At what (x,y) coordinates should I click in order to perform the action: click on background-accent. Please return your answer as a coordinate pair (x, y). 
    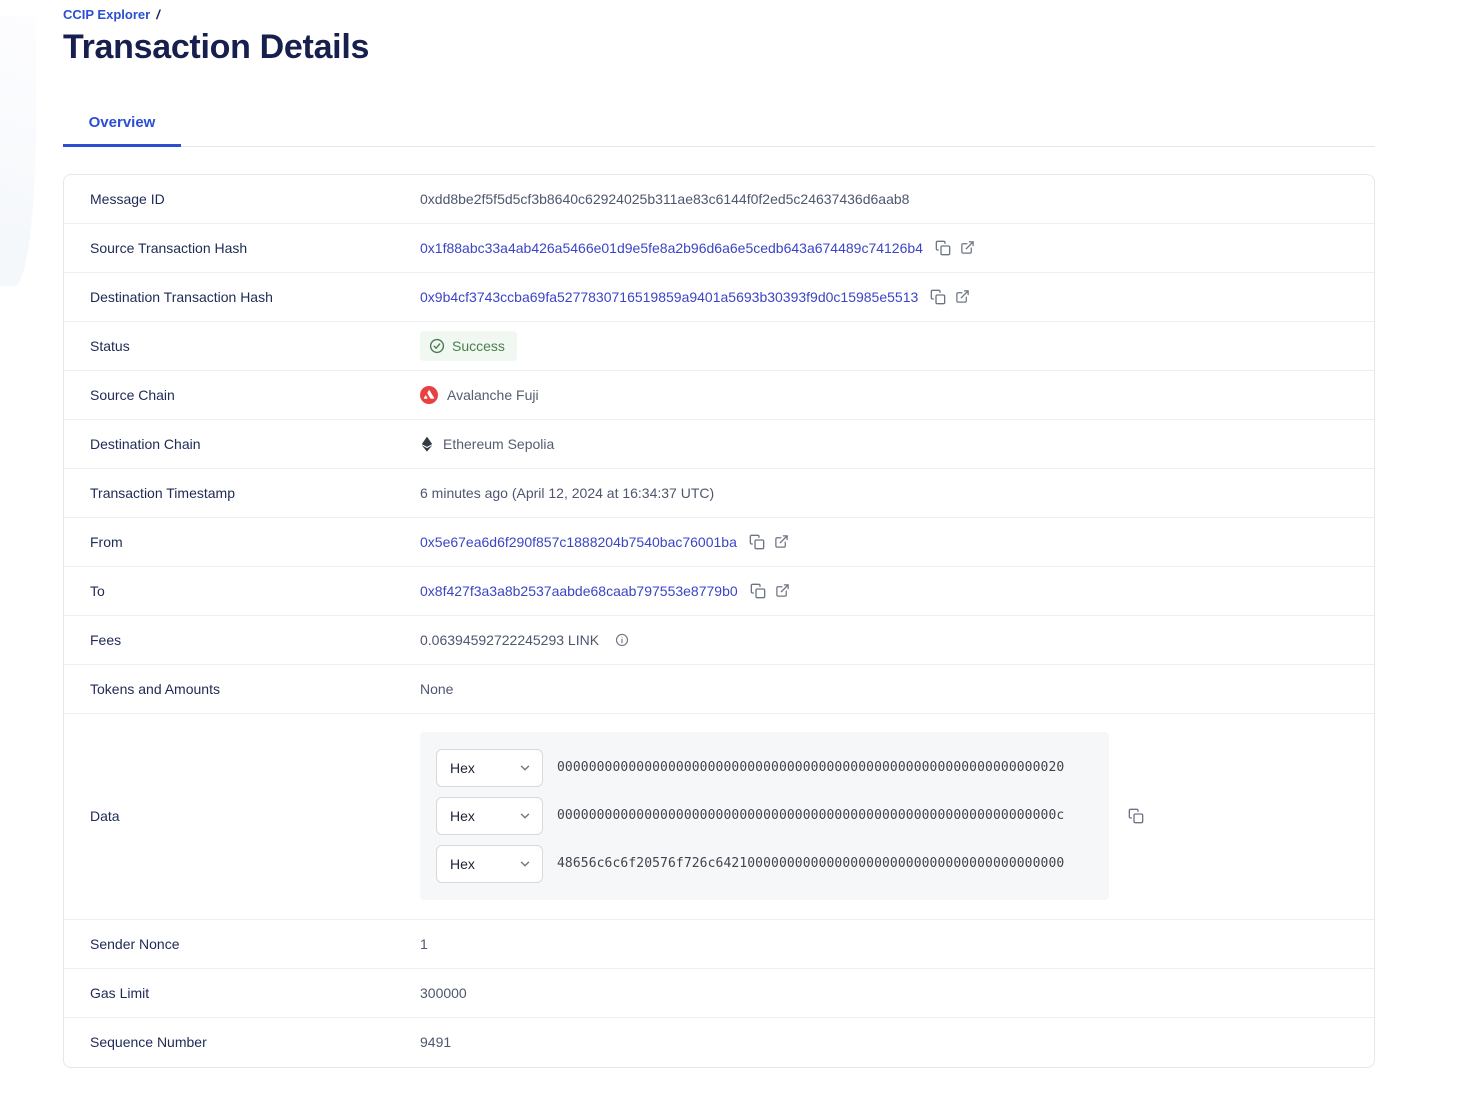
    Looking at the image, I should click on (18, 151).